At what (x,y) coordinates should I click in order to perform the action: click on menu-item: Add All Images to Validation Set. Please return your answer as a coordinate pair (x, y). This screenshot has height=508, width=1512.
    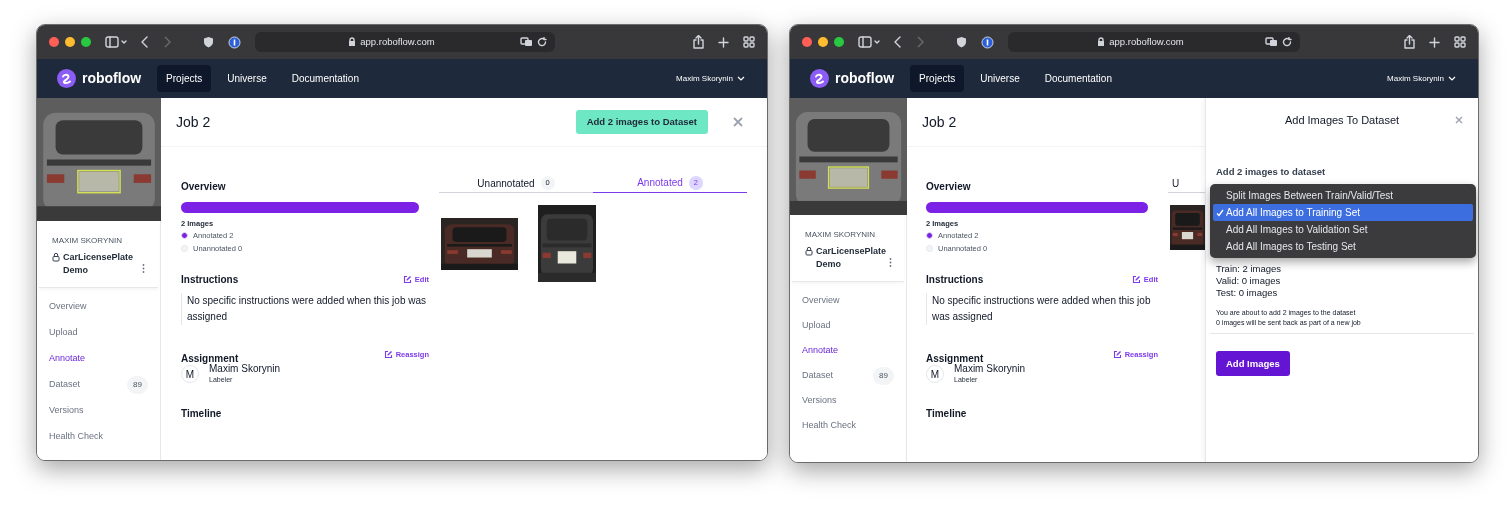
    Looking at the image, I should click on (1343, 229).